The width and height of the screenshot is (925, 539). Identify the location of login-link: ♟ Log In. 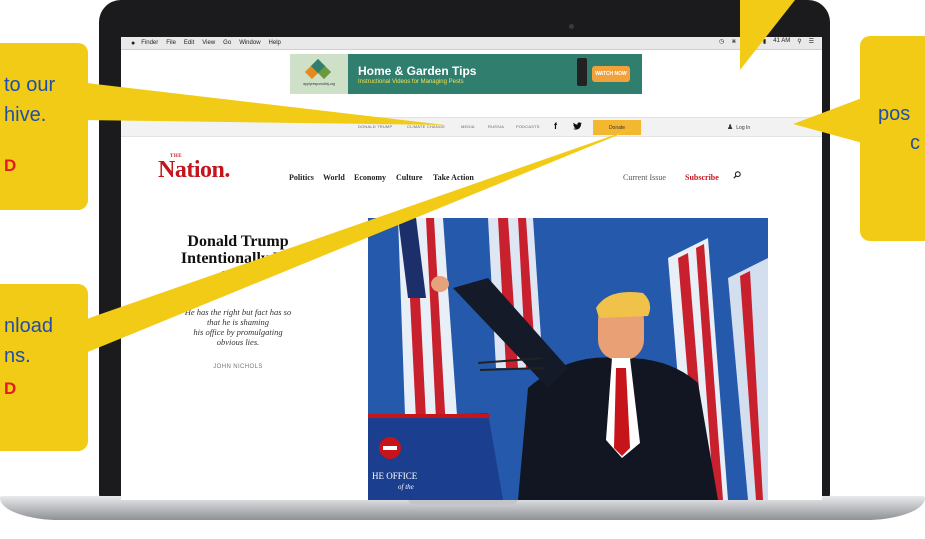
(738, 127).